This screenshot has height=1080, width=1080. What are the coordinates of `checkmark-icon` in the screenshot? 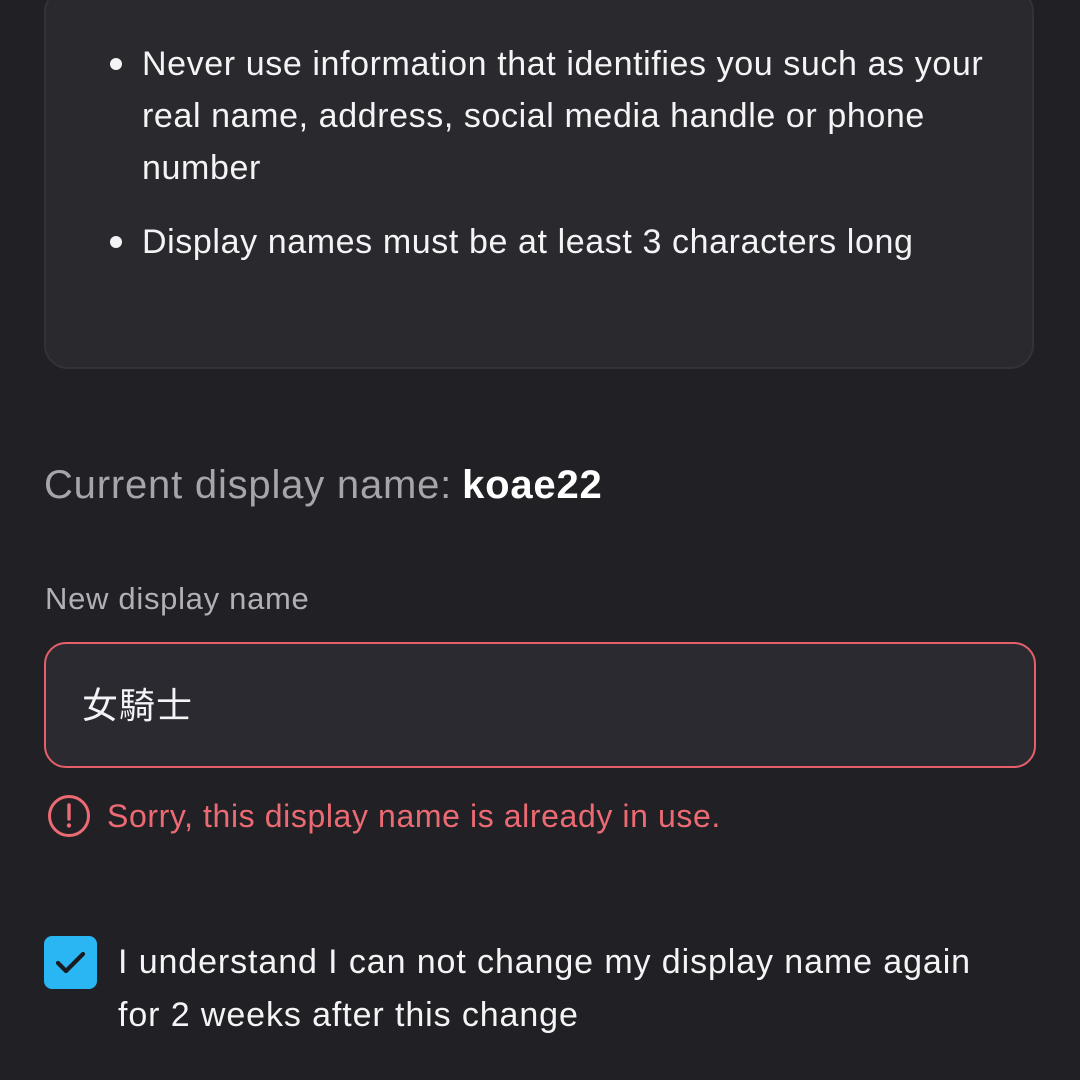 It's located at (70, 962).